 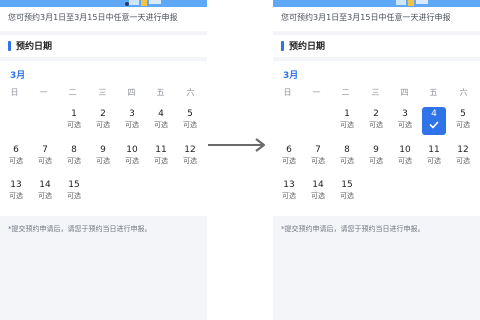 I want to click on check-icon, so click(x=434, y=125).